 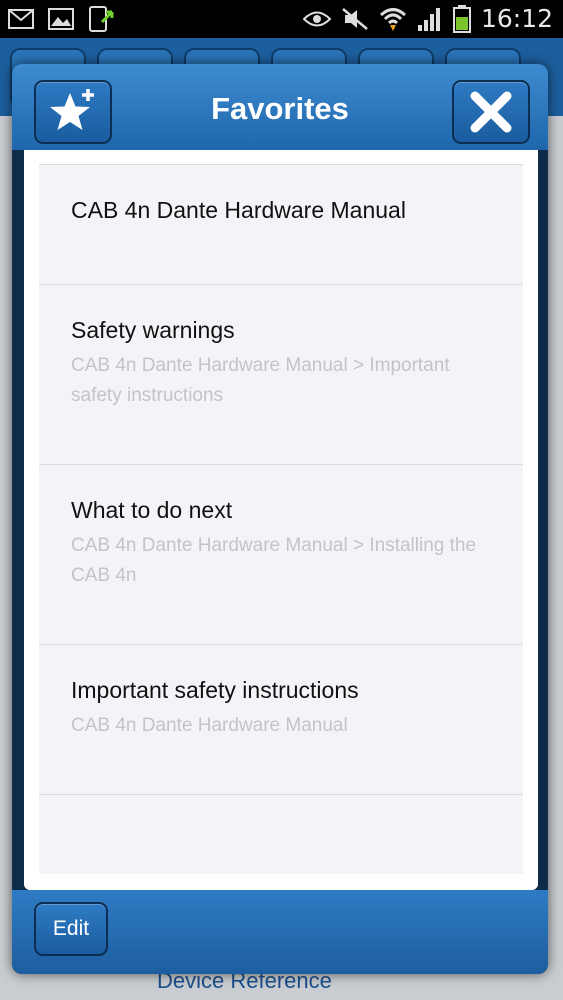 I want to click on close-button, so click(x=491, y=112).